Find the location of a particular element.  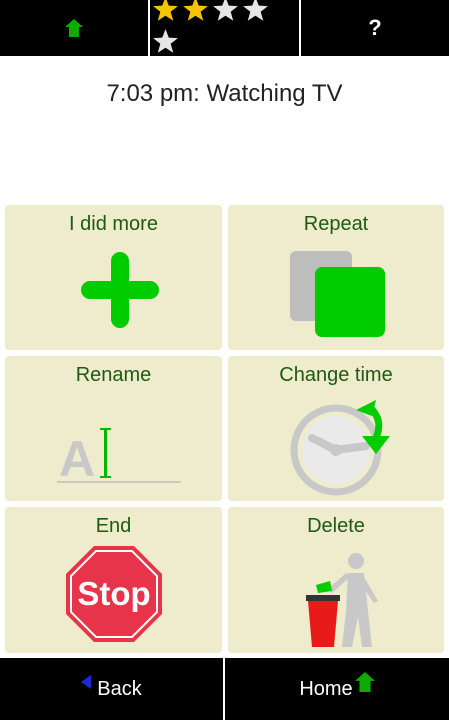

end-button: End Stop is located at coordinates (113, 580).